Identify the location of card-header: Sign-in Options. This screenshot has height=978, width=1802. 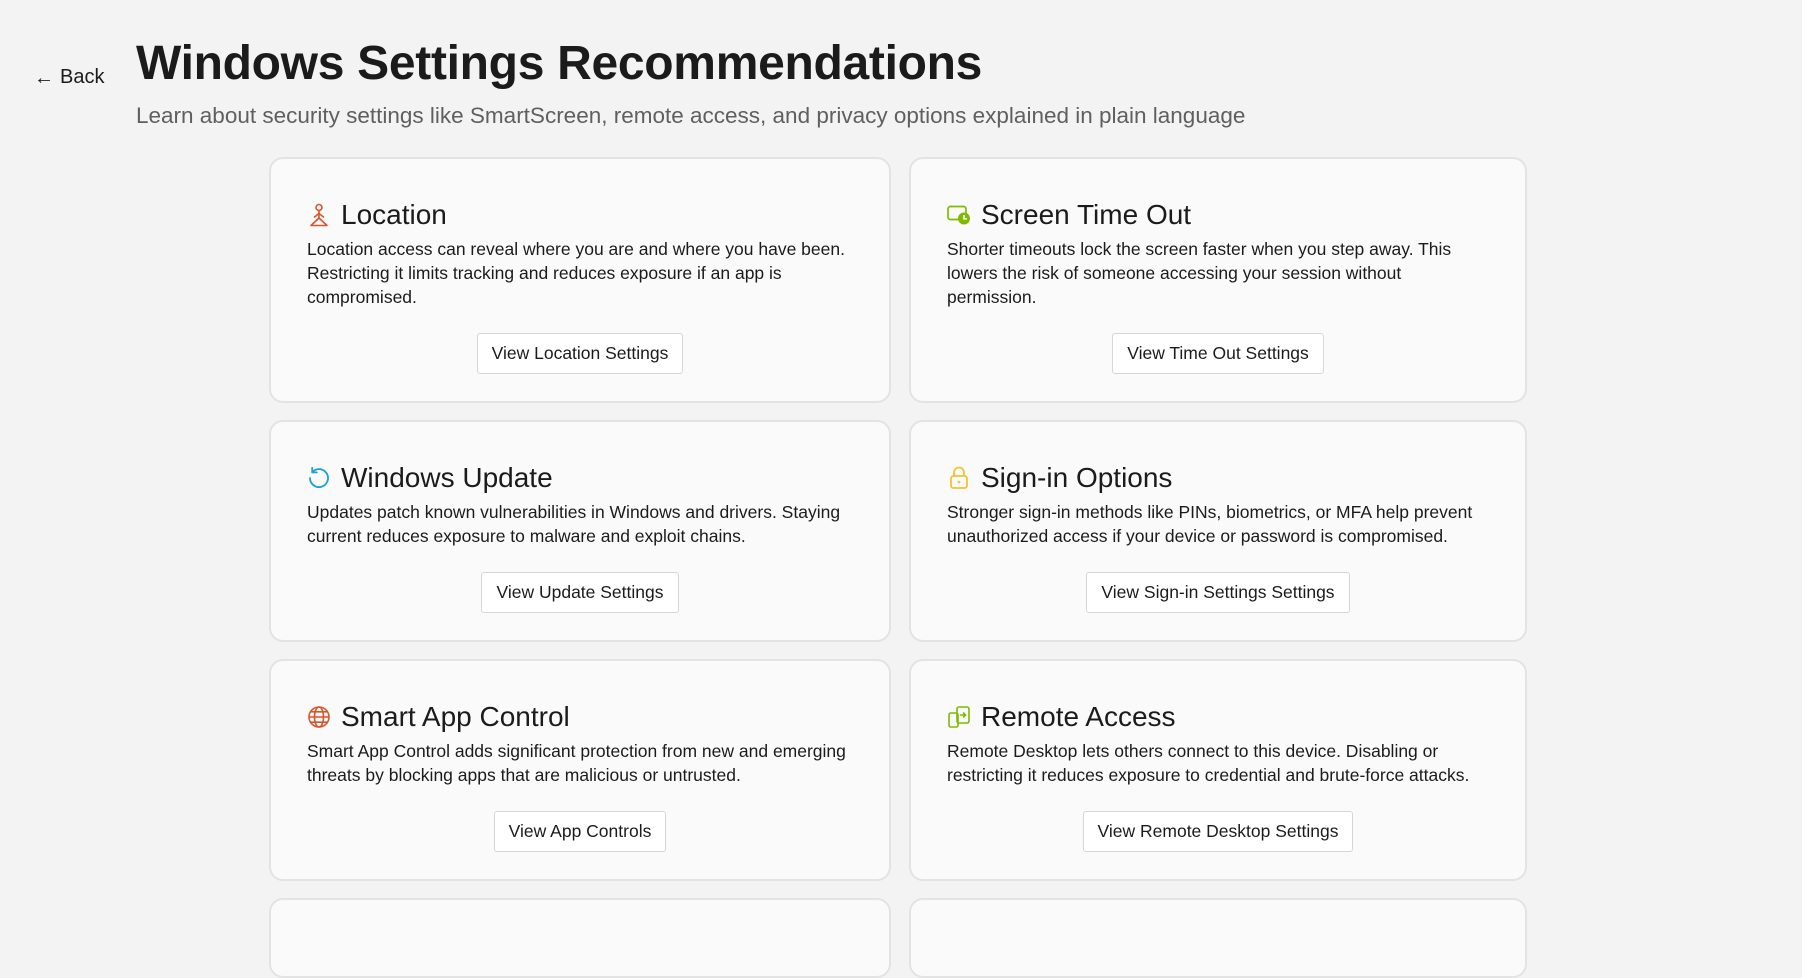
(1218, 478).